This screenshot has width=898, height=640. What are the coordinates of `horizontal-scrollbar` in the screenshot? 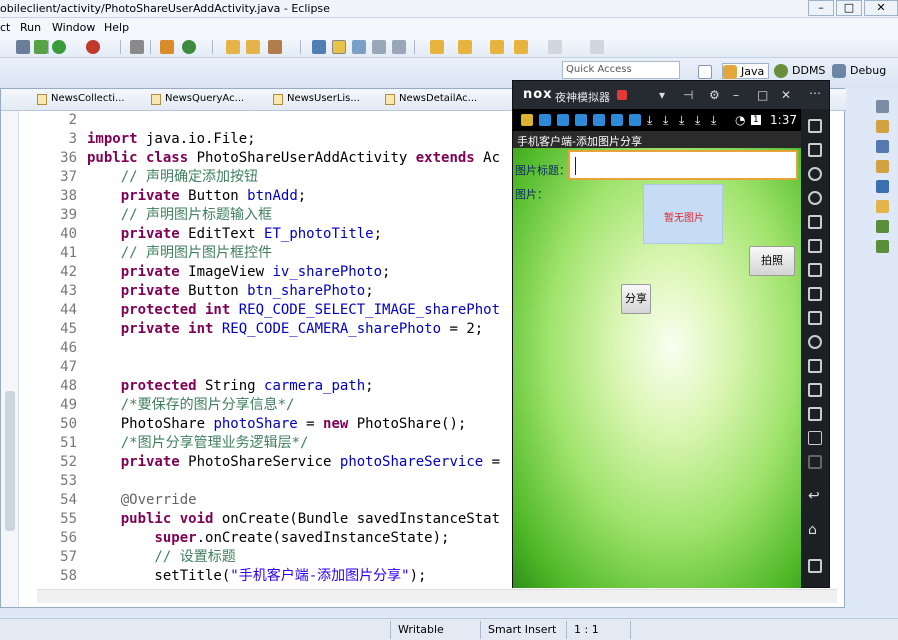 It's located at (437, 596).